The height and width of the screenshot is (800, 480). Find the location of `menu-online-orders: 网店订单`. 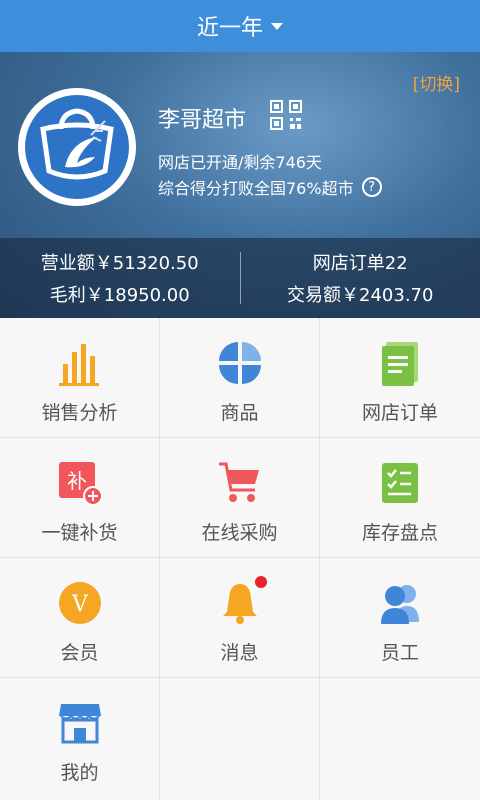

menu-online-orders: 网店订单 is located at coordinates (400, 378).